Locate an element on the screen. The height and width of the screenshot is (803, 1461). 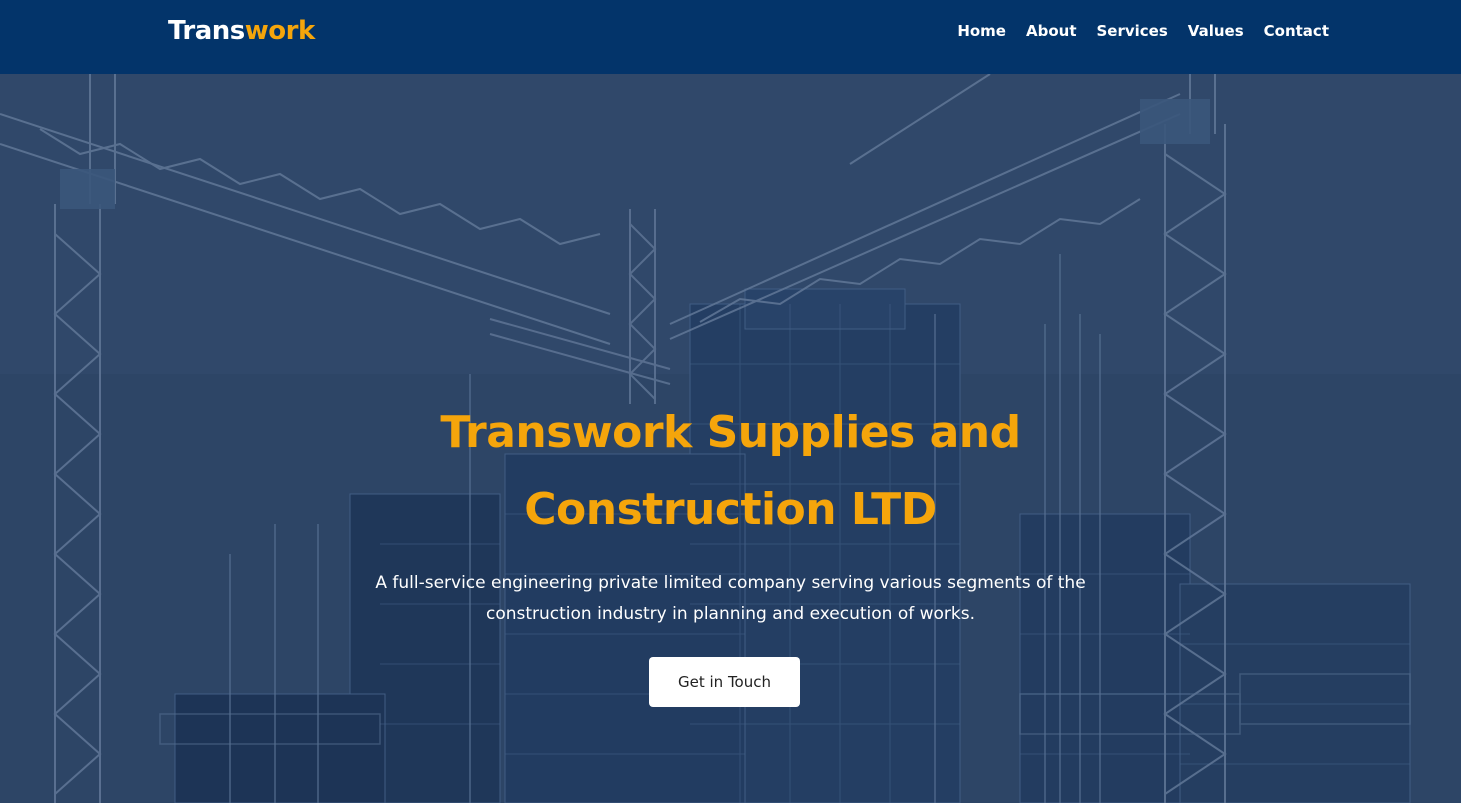
nav-link-services: Services is located at coordinates (1132, 31).